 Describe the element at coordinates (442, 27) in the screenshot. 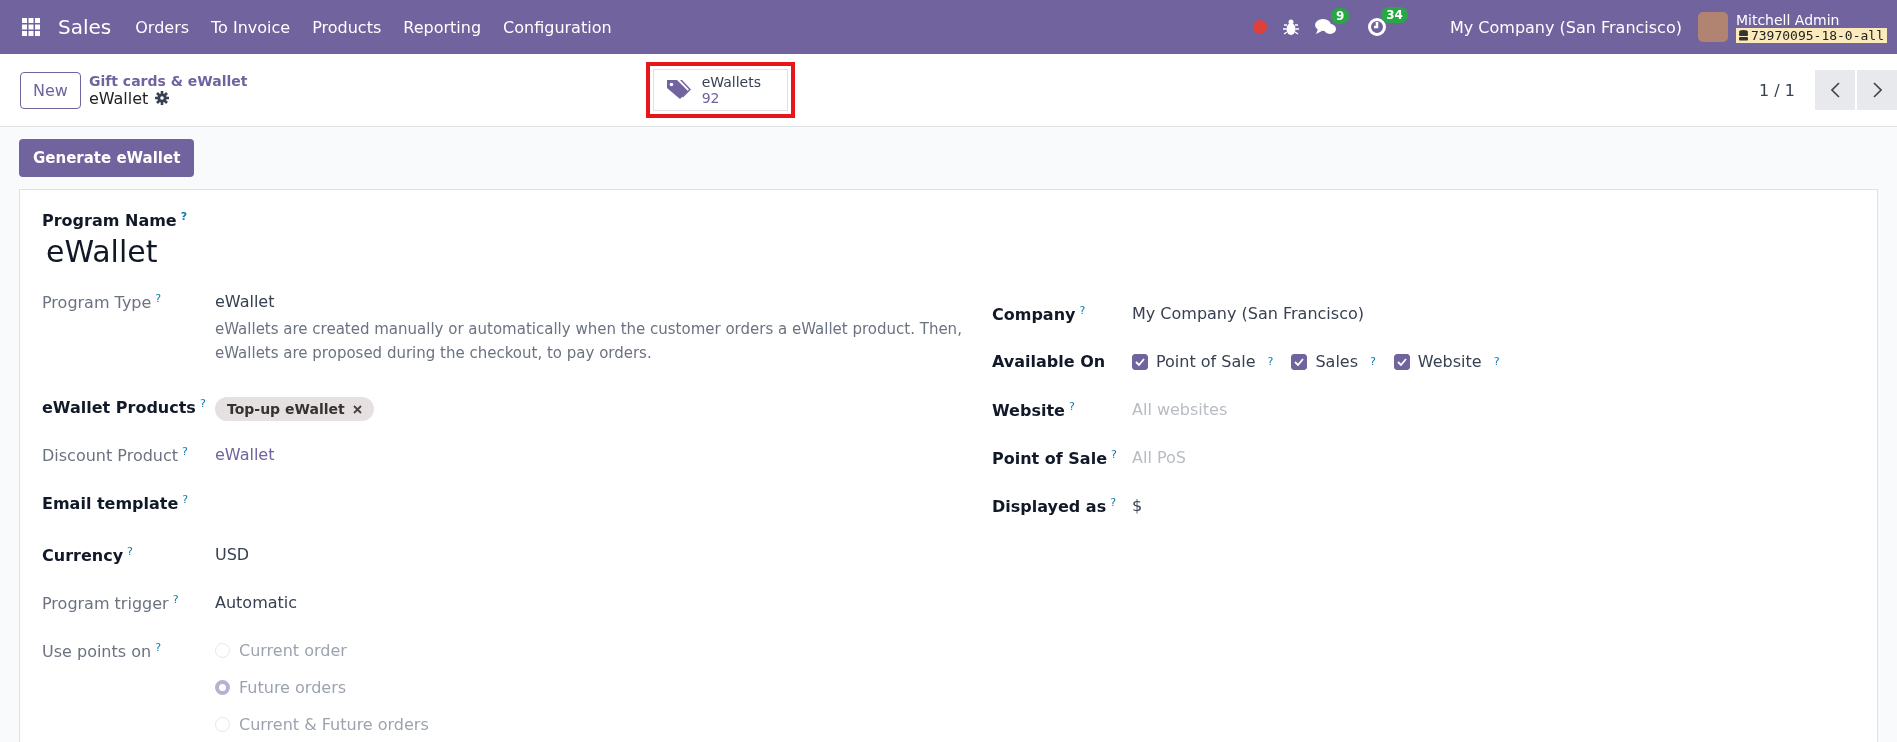

I see `menu-item: Reporting` at that location.